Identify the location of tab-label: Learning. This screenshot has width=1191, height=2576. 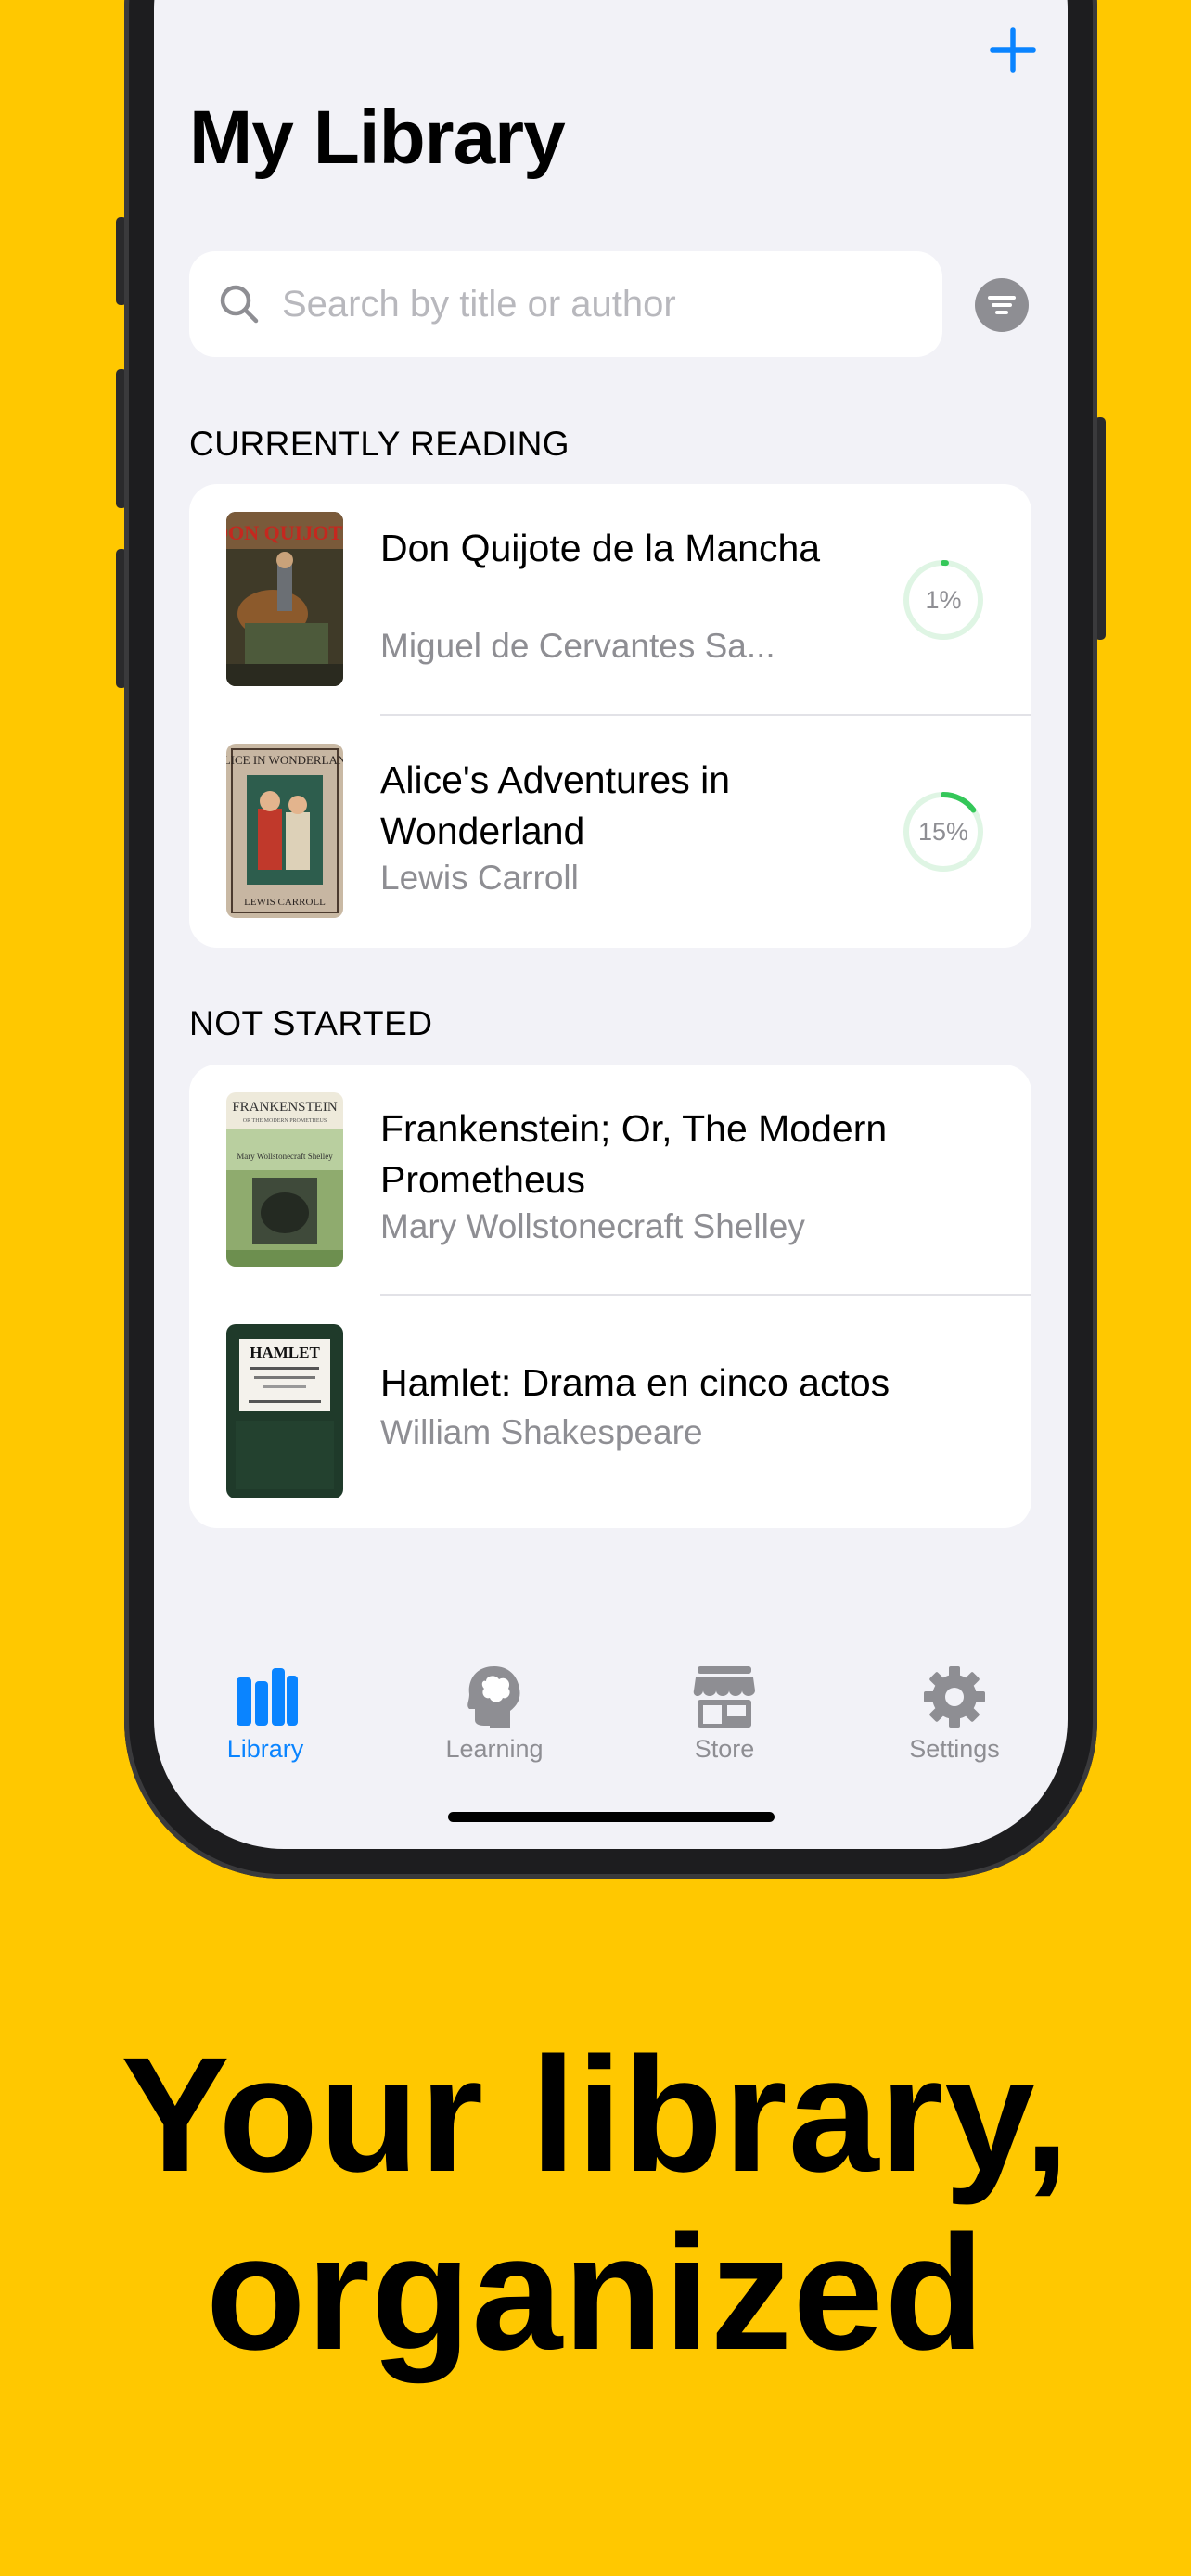
(495, 1749).